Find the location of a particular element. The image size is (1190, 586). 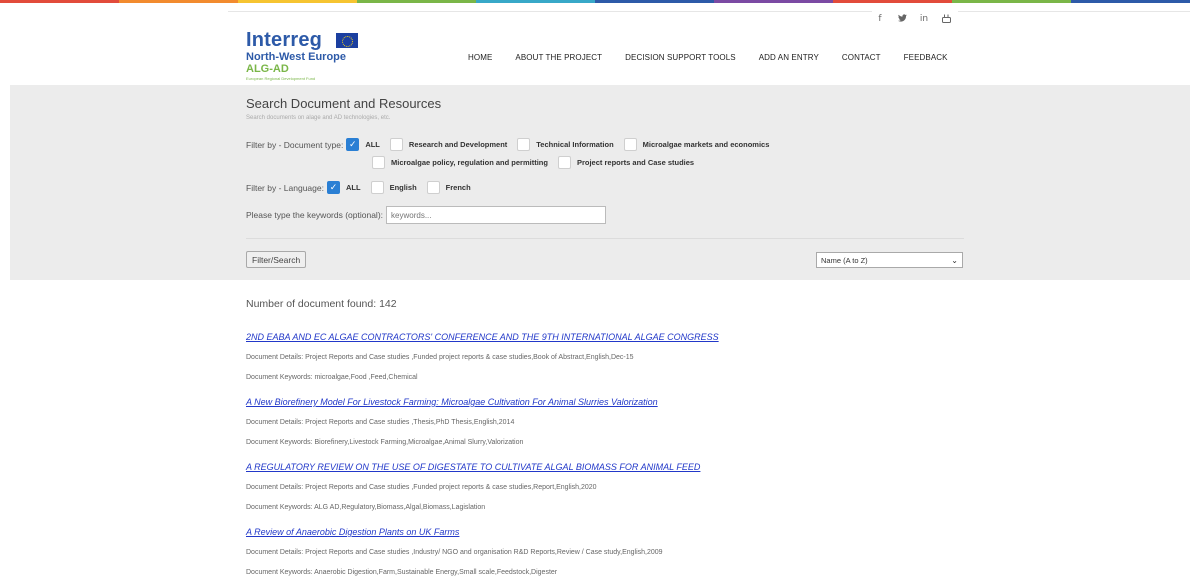

twitter-icon is located at coordinates (902, 20).